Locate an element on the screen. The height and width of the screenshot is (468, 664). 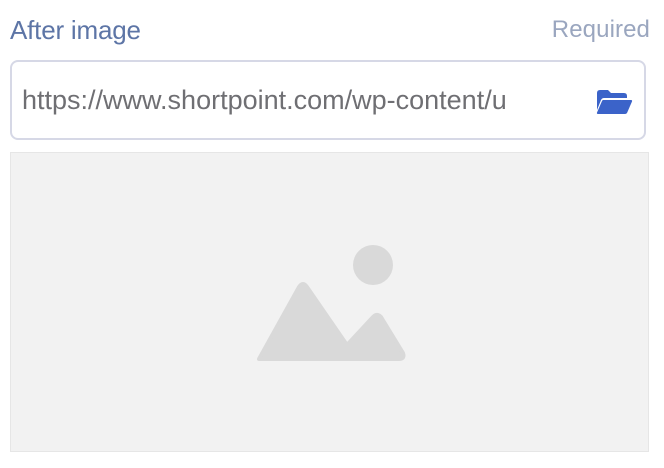
field-label: After image is located at coordinates (75, 29).